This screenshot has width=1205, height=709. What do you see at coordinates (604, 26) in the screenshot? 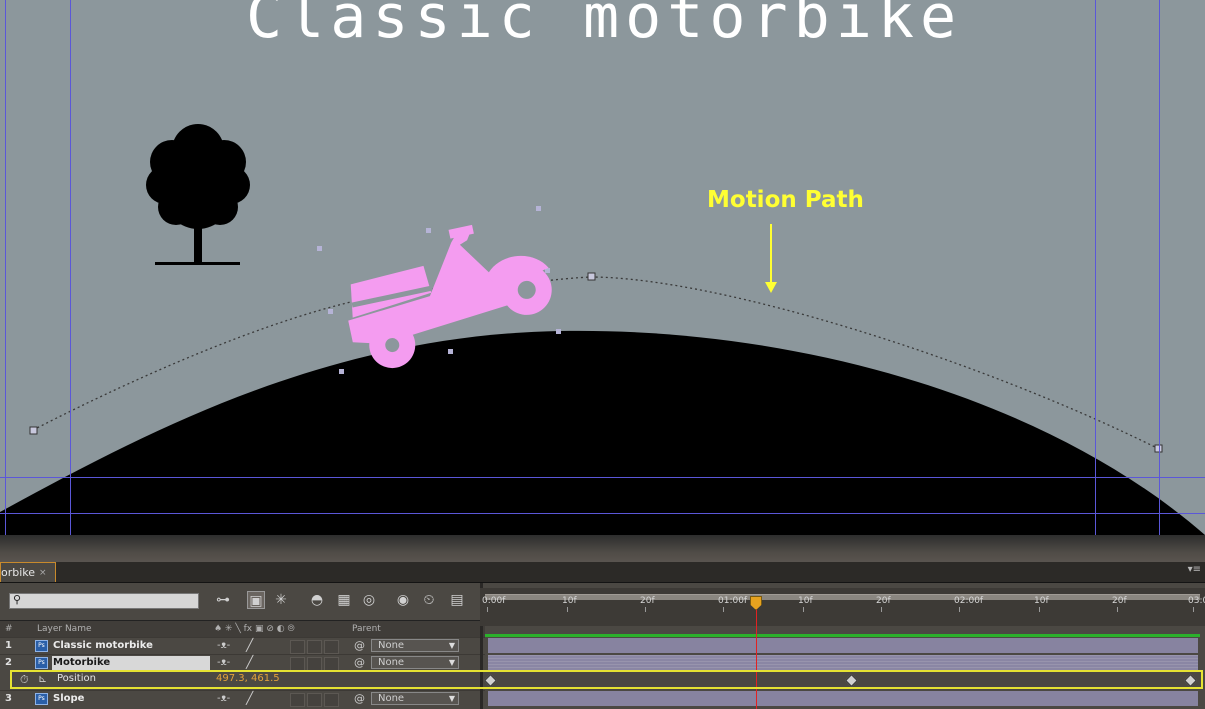
I see `comp-title-text-layer: Classic motorbike` at bounding box center [604, 26].